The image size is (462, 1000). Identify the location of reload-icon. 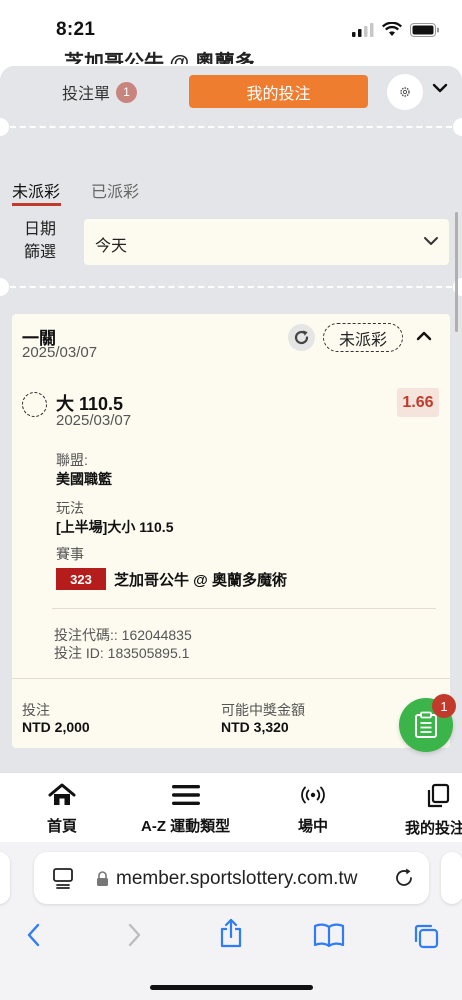
(404, 878).